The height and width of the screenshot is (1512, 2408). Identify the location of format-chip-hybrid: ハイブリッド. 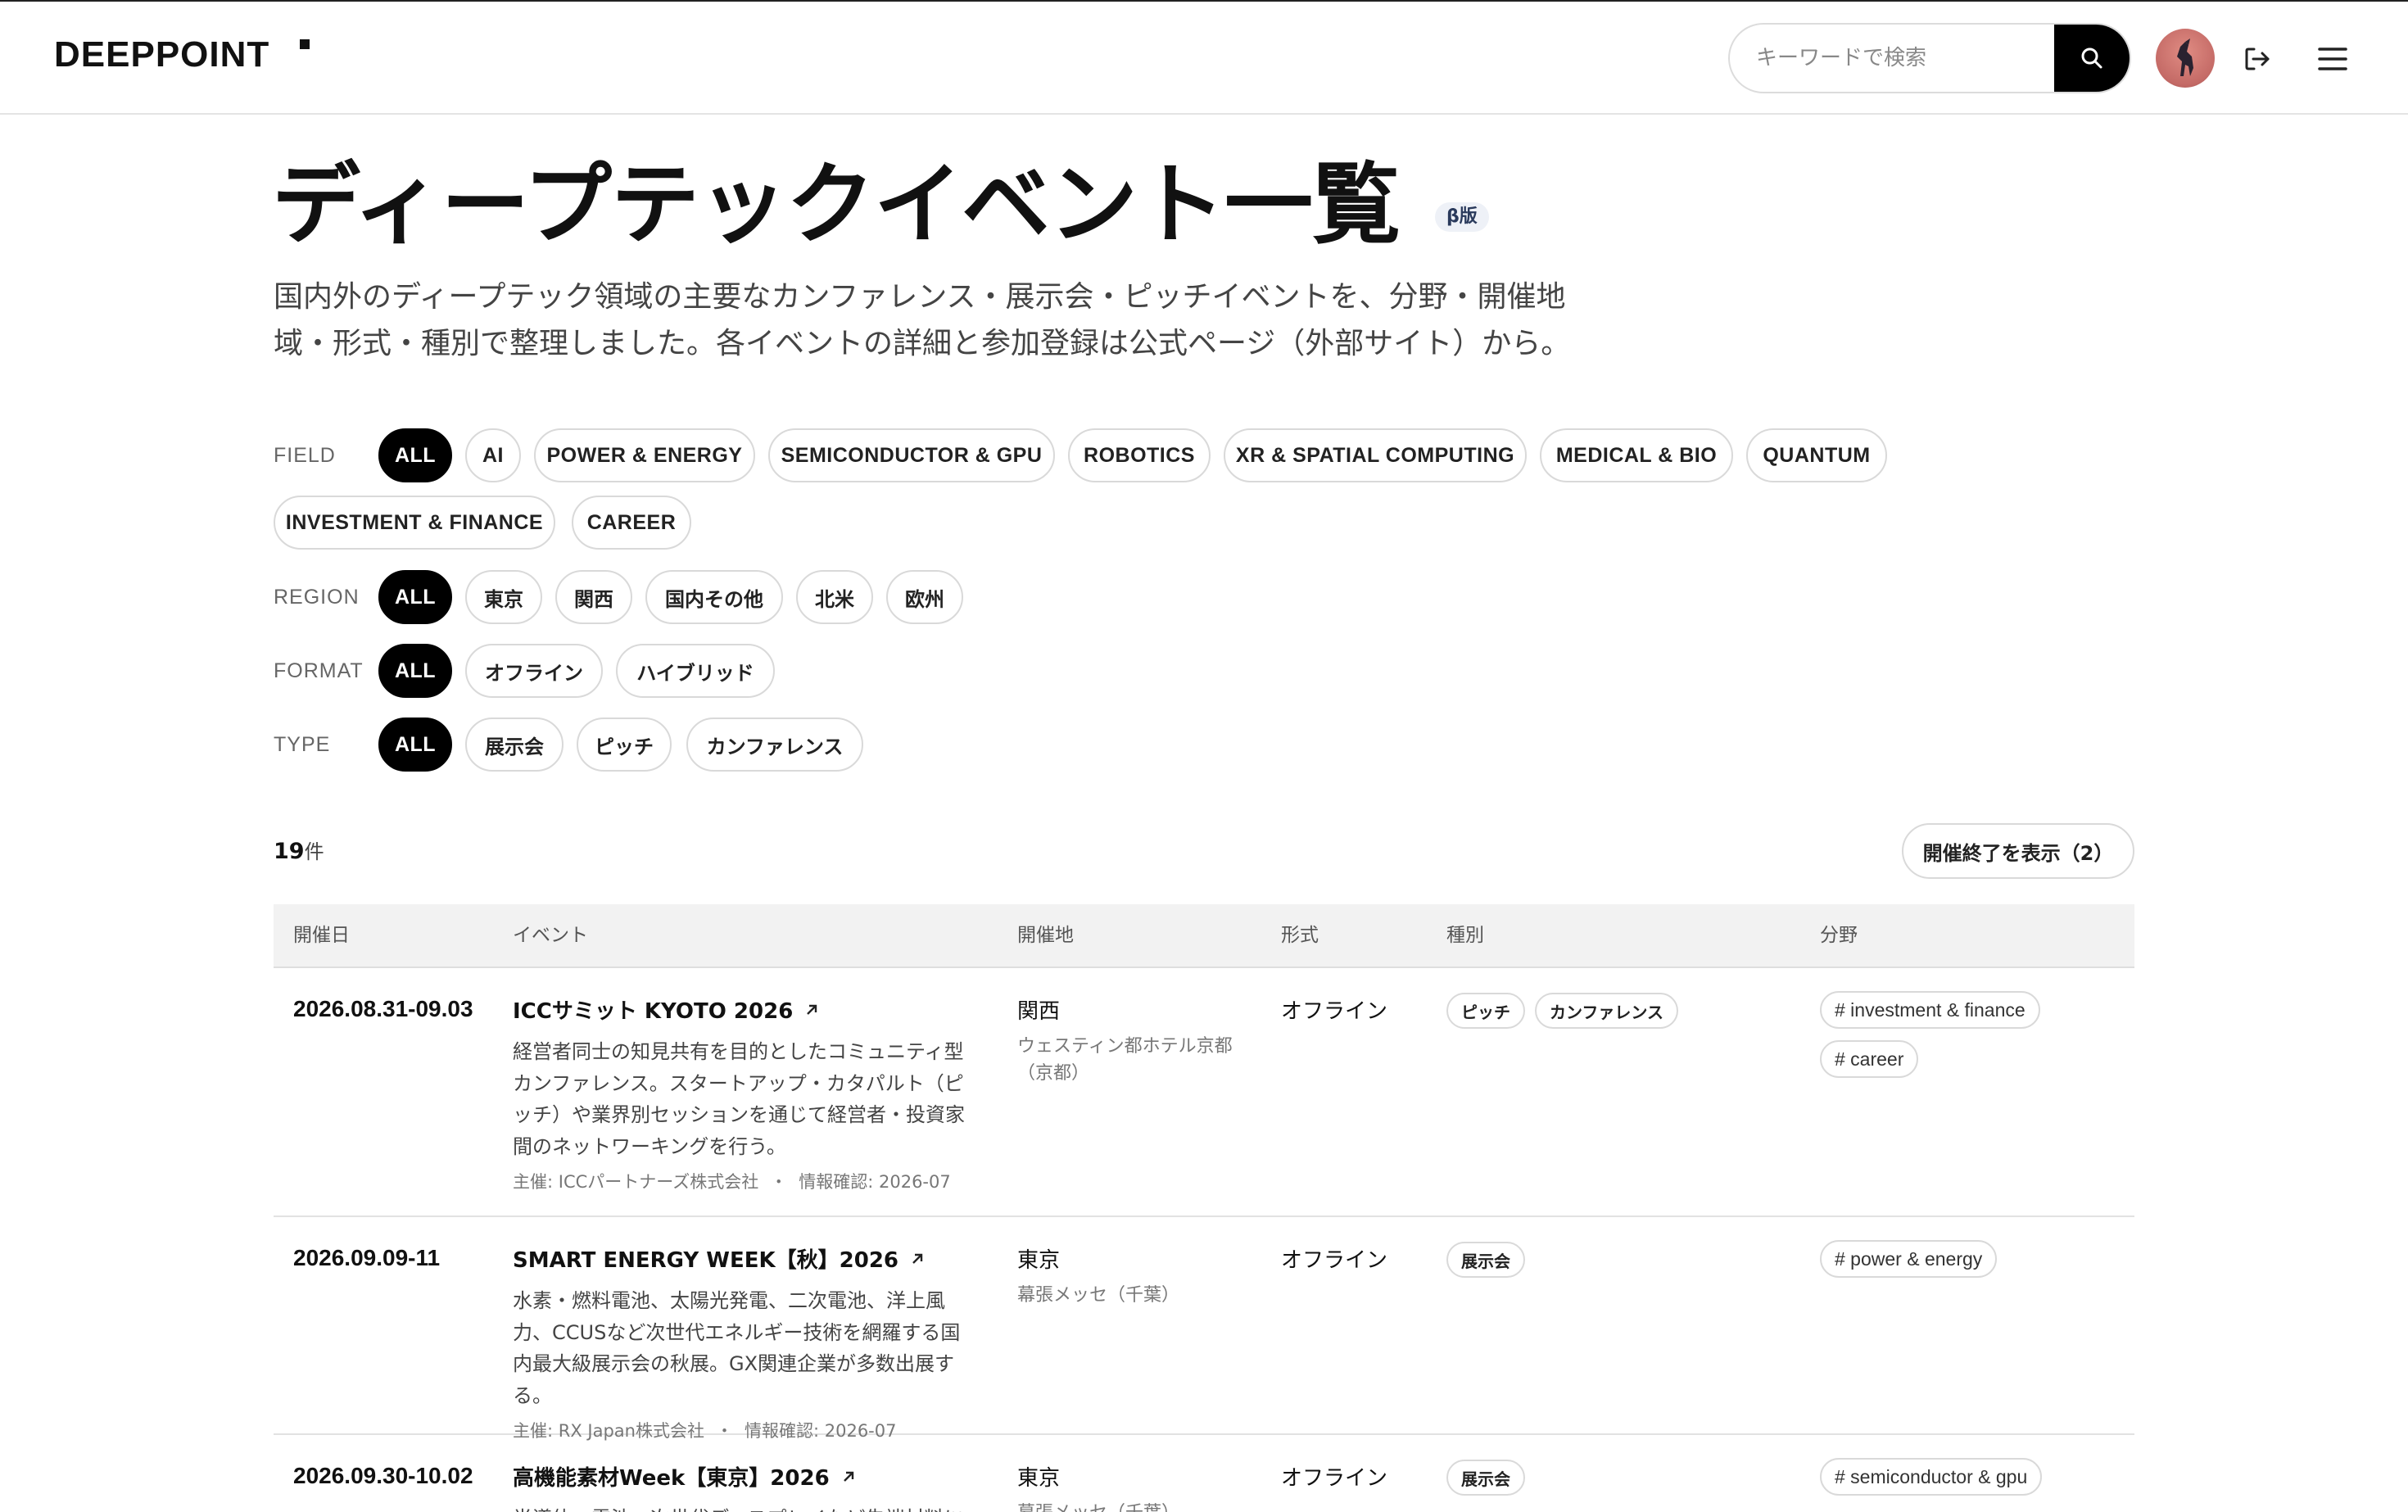
(695, 671).